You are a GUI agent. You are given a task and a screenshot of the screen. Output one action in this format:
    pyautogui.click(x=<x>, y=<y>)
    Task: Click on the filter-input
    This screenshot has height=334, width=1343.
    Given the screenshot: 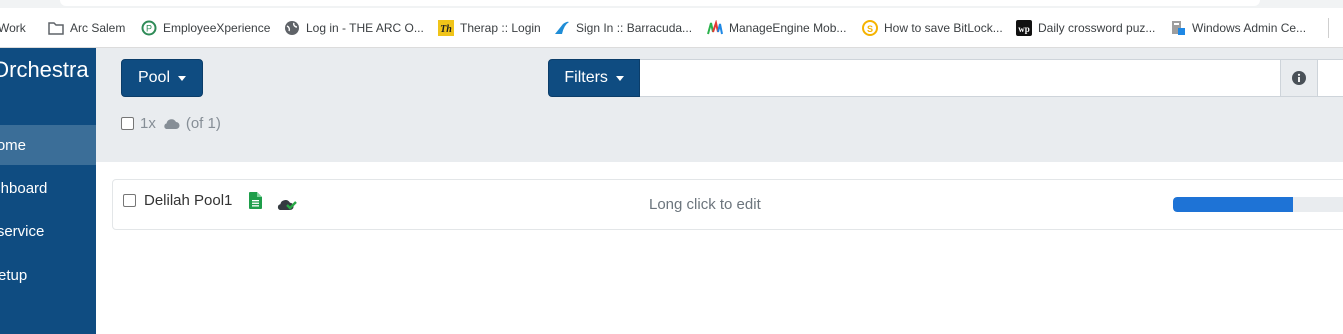 What is the action you would take?
    pyautogui.click(x=960, y=78)
    